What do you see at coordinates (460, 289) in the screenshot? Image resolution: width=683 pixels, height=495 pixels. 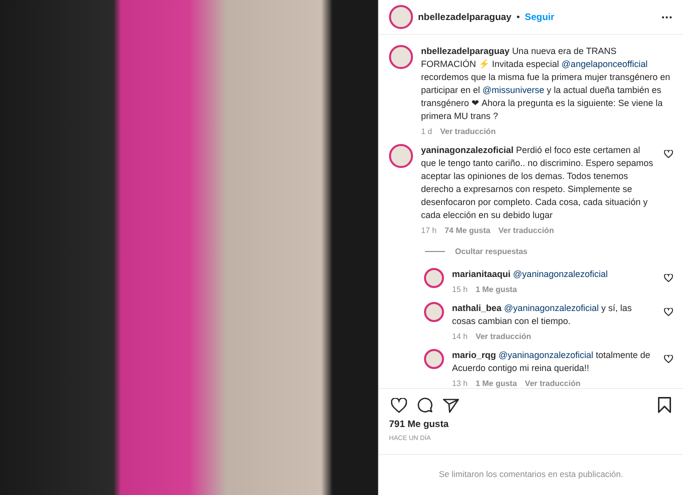 I see `comment-time: 15 h` at bounding box center [460, 289].